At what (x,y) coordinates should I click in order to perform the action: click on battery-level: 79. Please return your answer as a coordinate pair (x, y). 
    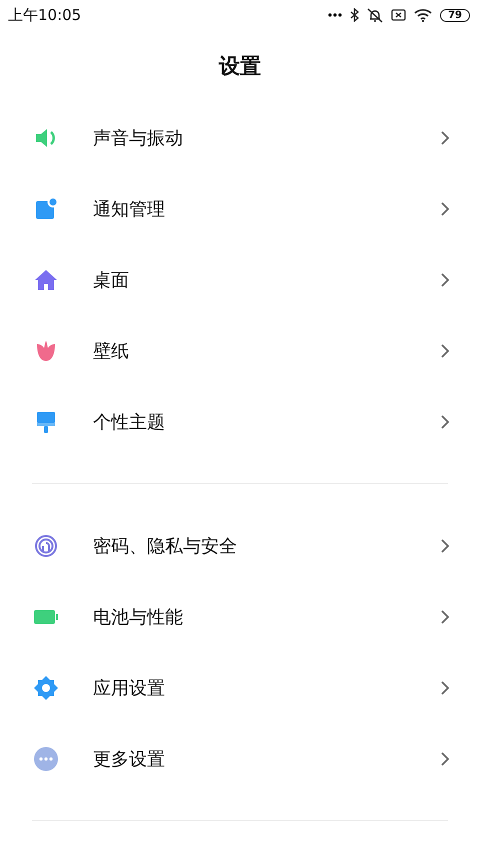
    Looking at the image, I should click on (455, 15).